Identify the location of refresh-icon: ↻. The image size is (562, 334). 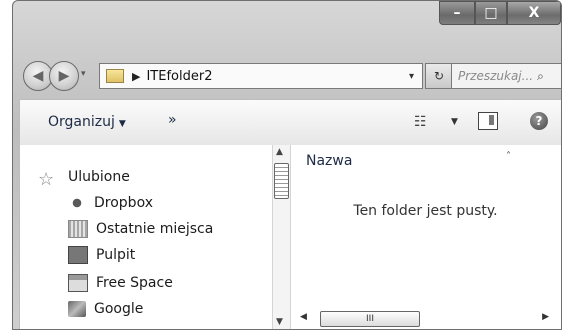
(439, 76).